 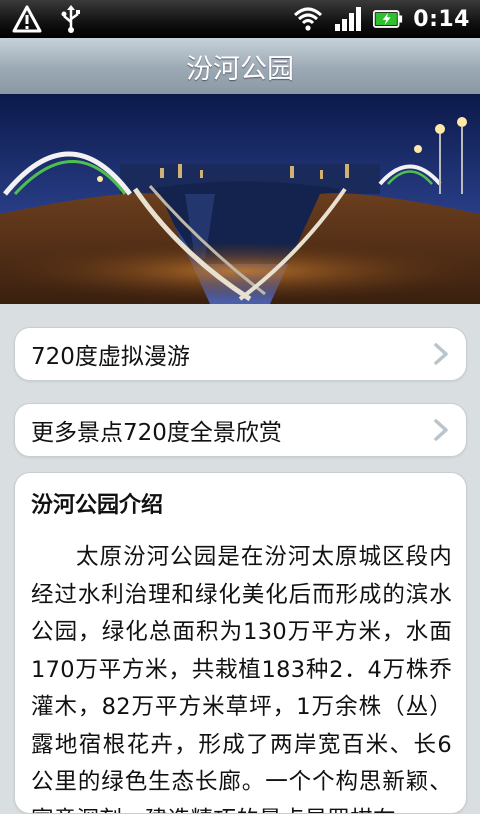 What do you see at coordinates (110, 357) in the screenshot?
I see `virtual-tour-label: 720度虚拟漫游` at bounding box center [110, 357].